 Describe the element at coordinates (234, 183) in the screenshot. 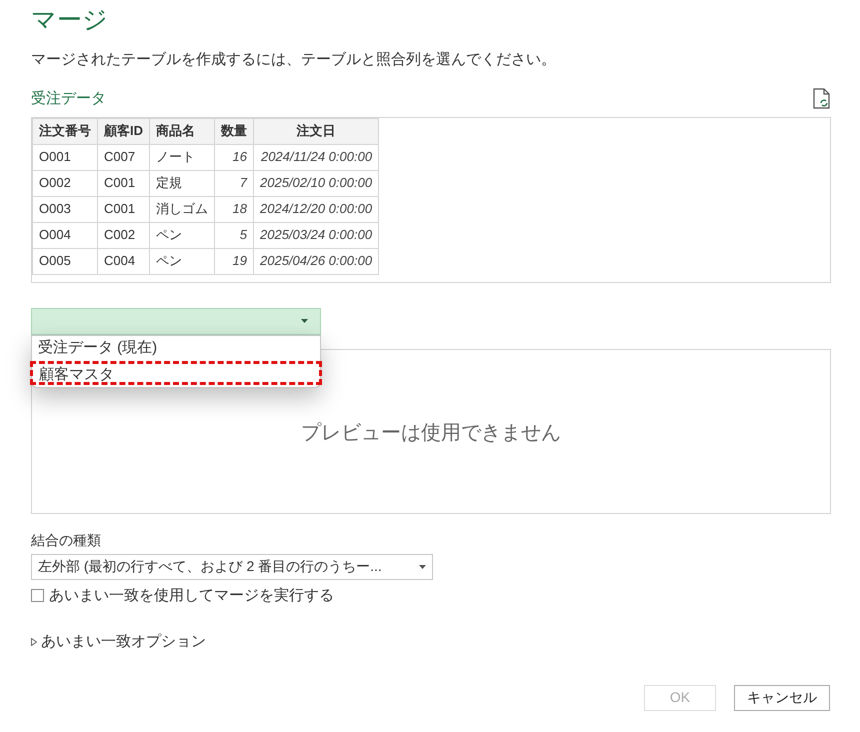

I see `table-cell: 7` at that location.